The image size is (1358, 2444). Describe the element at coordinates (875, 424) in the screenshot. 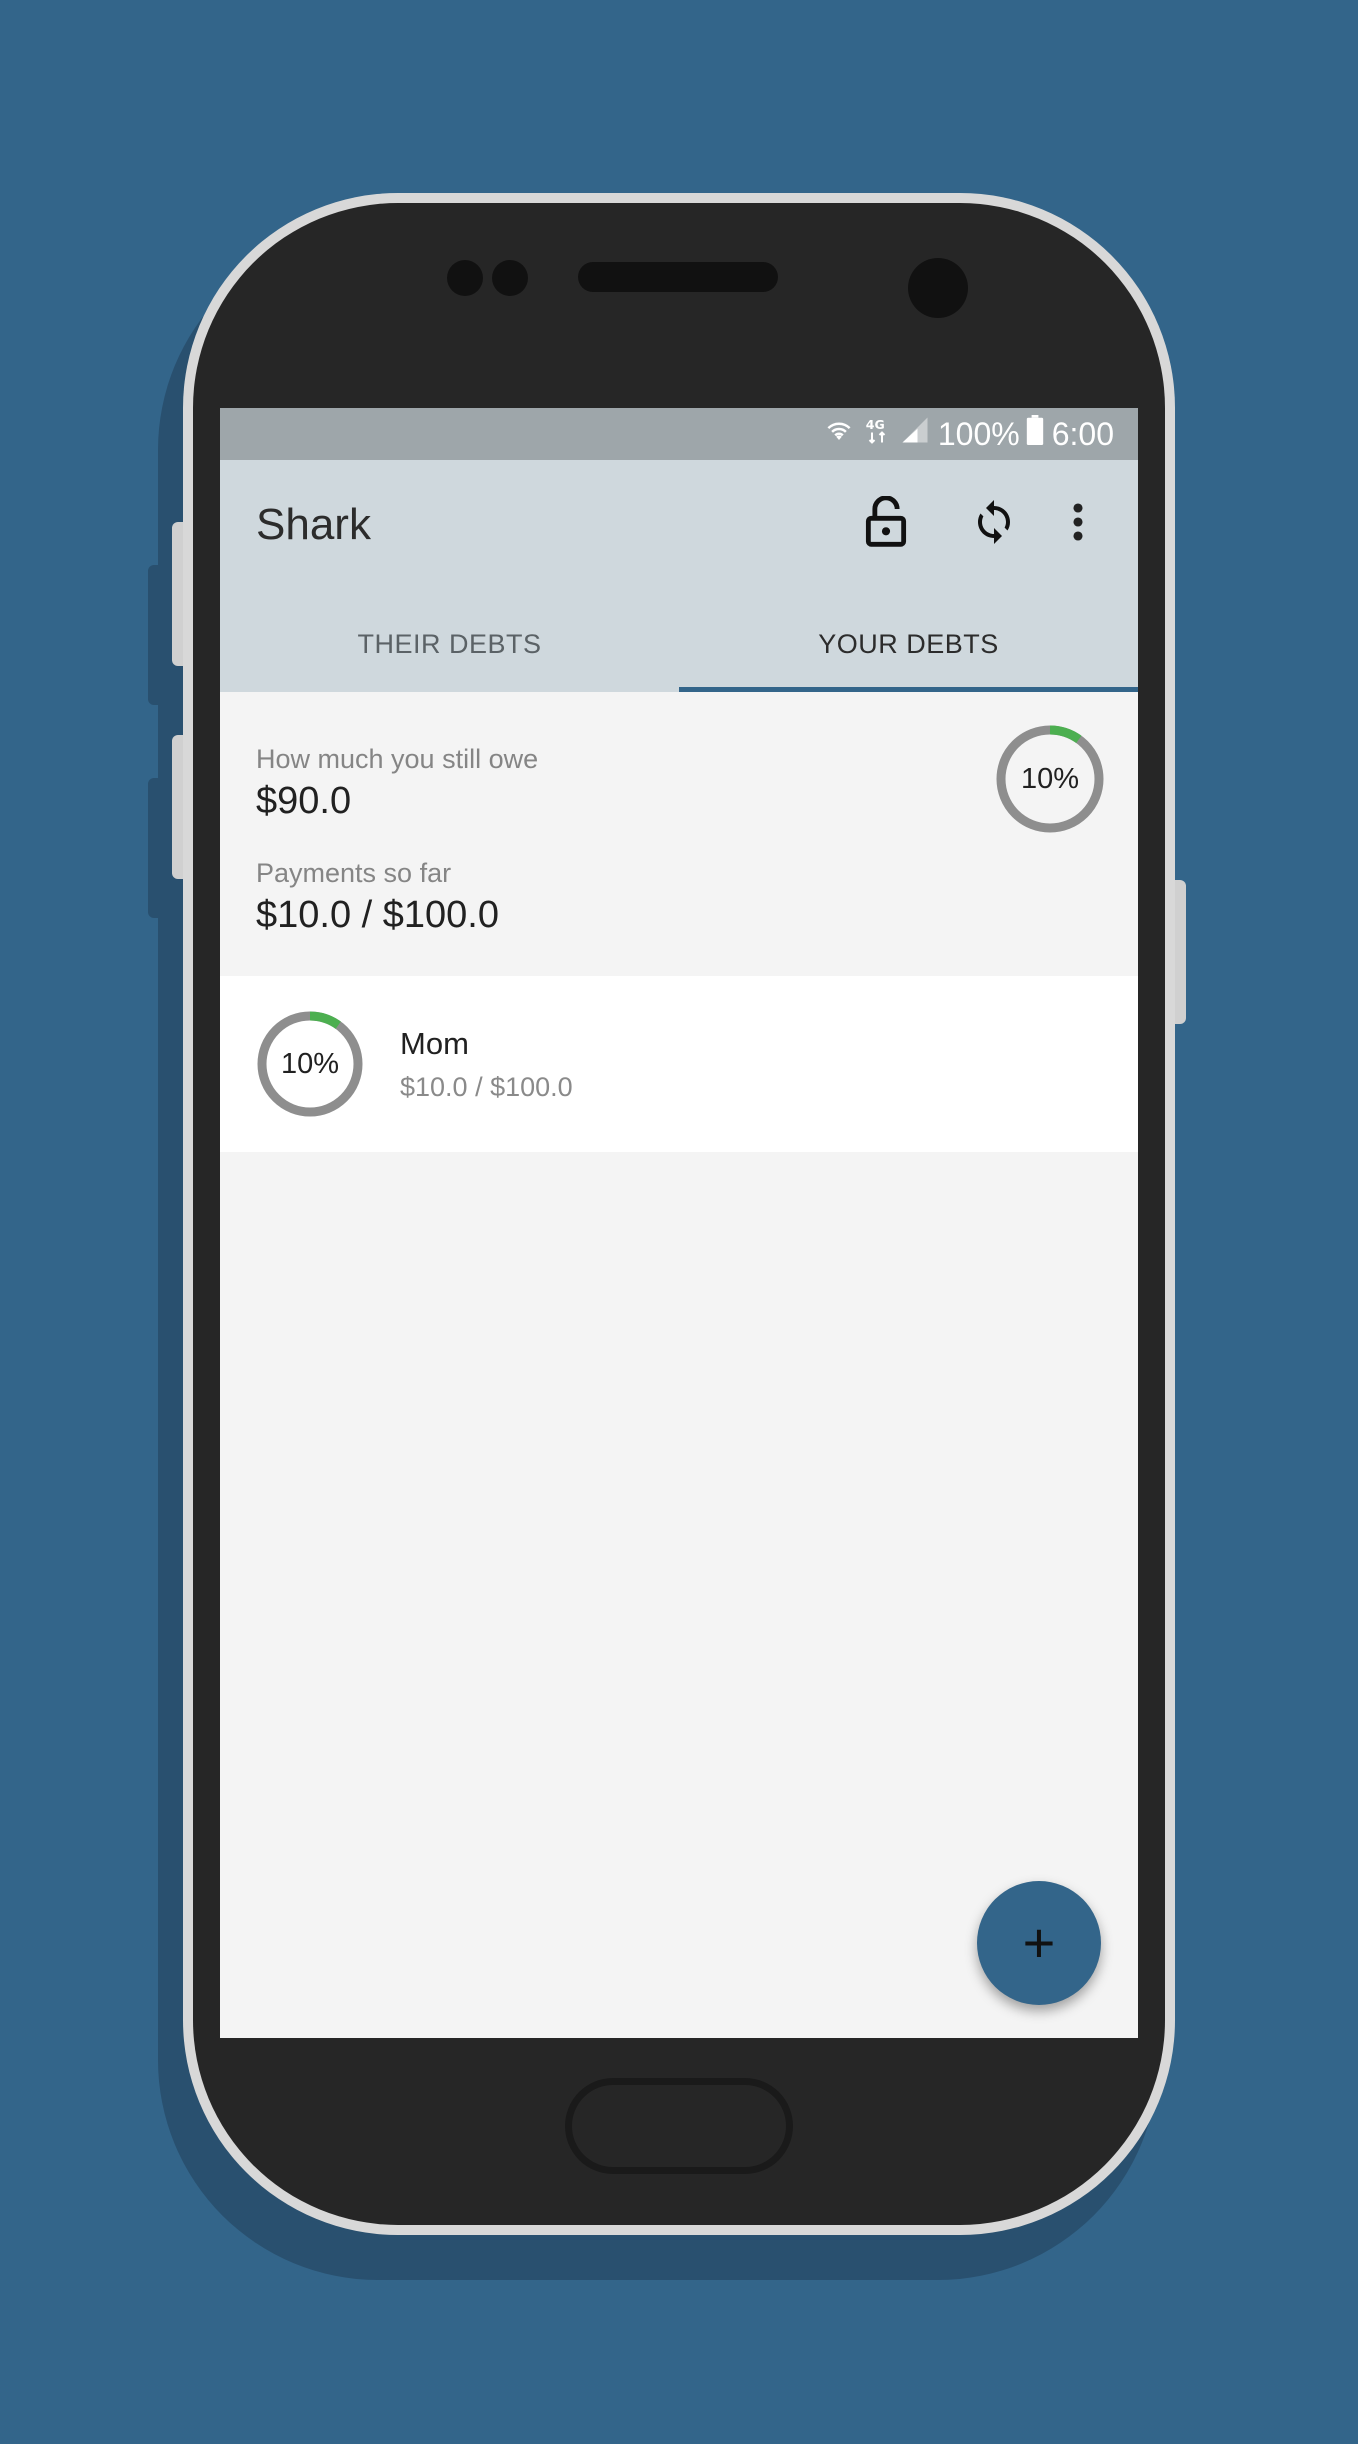

I see `svg-text: 4G` at that location.